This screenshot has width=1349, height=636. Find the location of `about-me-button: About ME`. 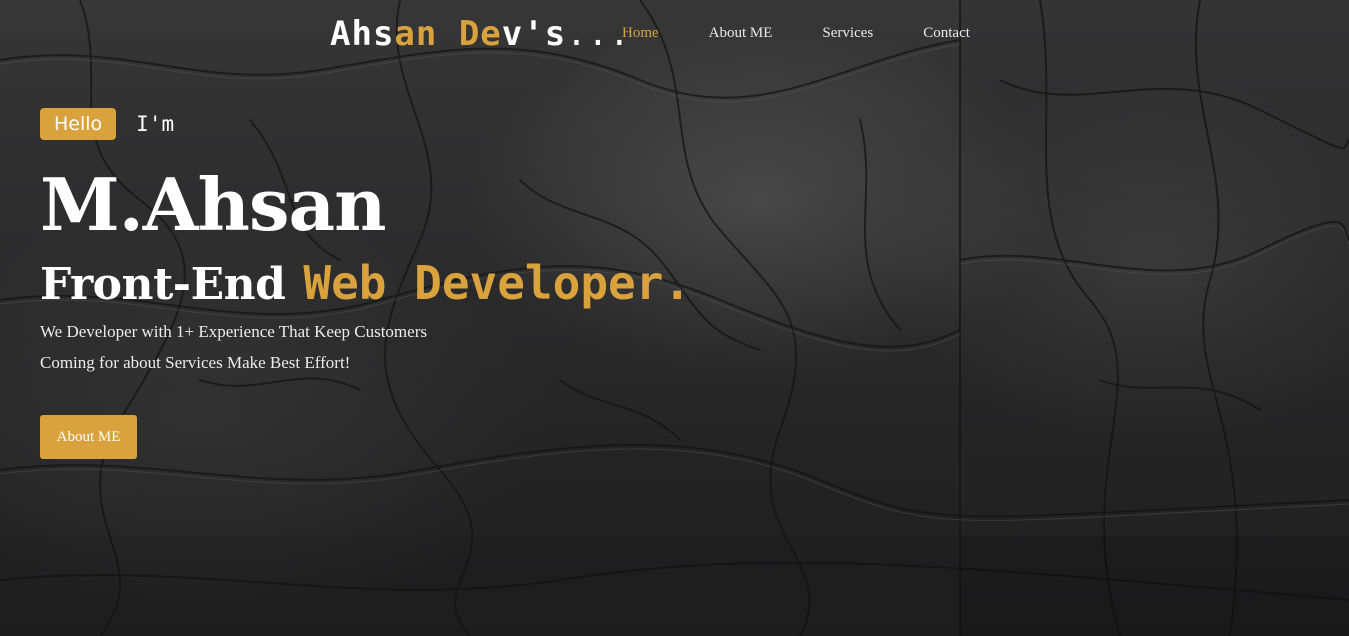

about-me-button: About ME is located at coordinates (88, 437).